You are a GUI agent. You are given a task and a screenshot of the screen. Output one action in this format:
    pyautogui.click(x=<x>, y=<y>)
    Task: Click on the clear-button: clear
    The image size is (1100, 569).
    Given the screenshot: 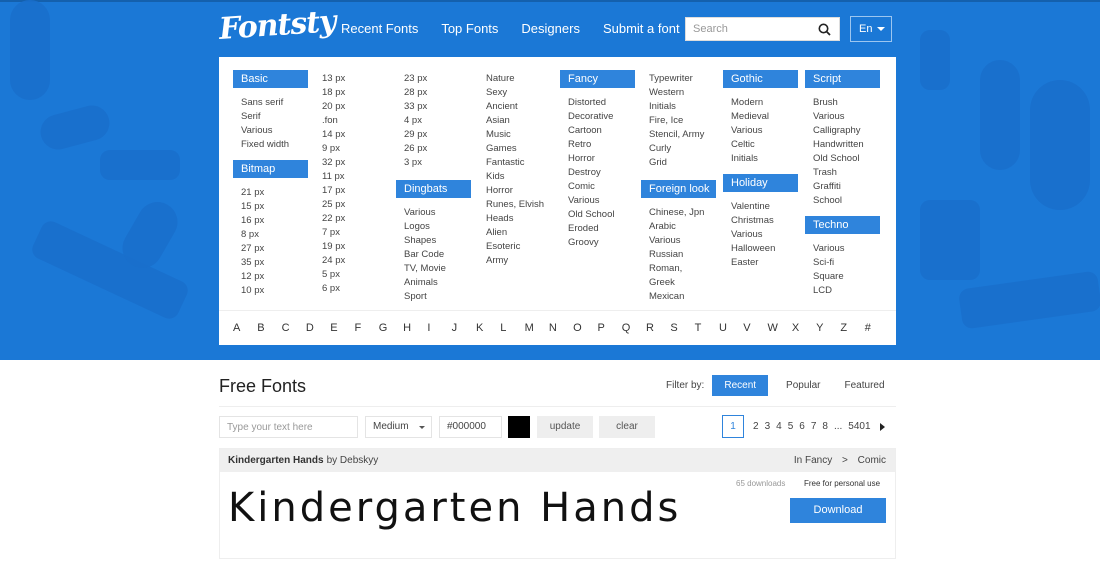 What is the action you would take?
    pyautogui.click(x=627, y=427)
    